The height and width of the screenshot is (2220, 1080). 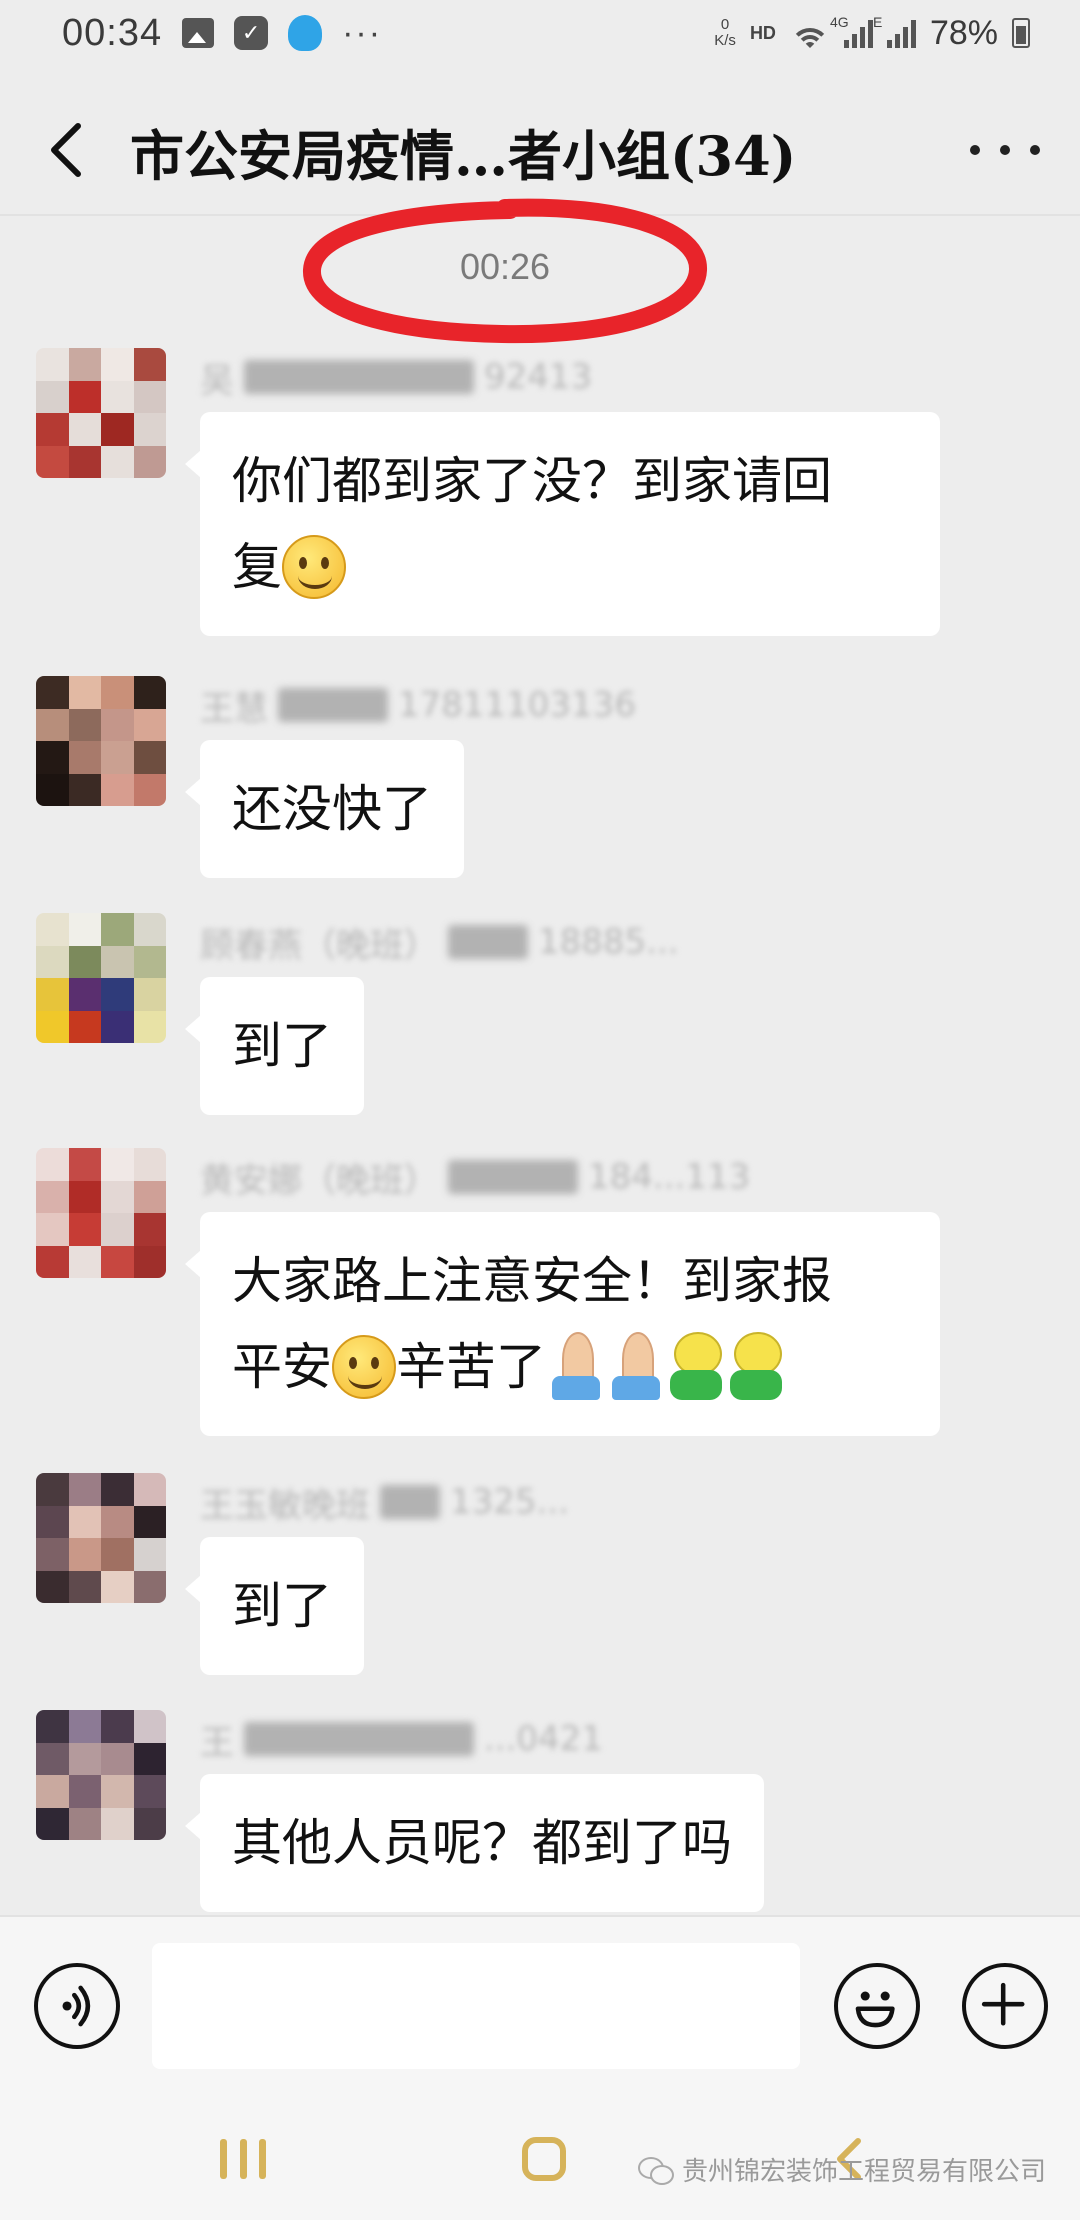 I want to click on voice-icon, so click(x=77, y=2006).